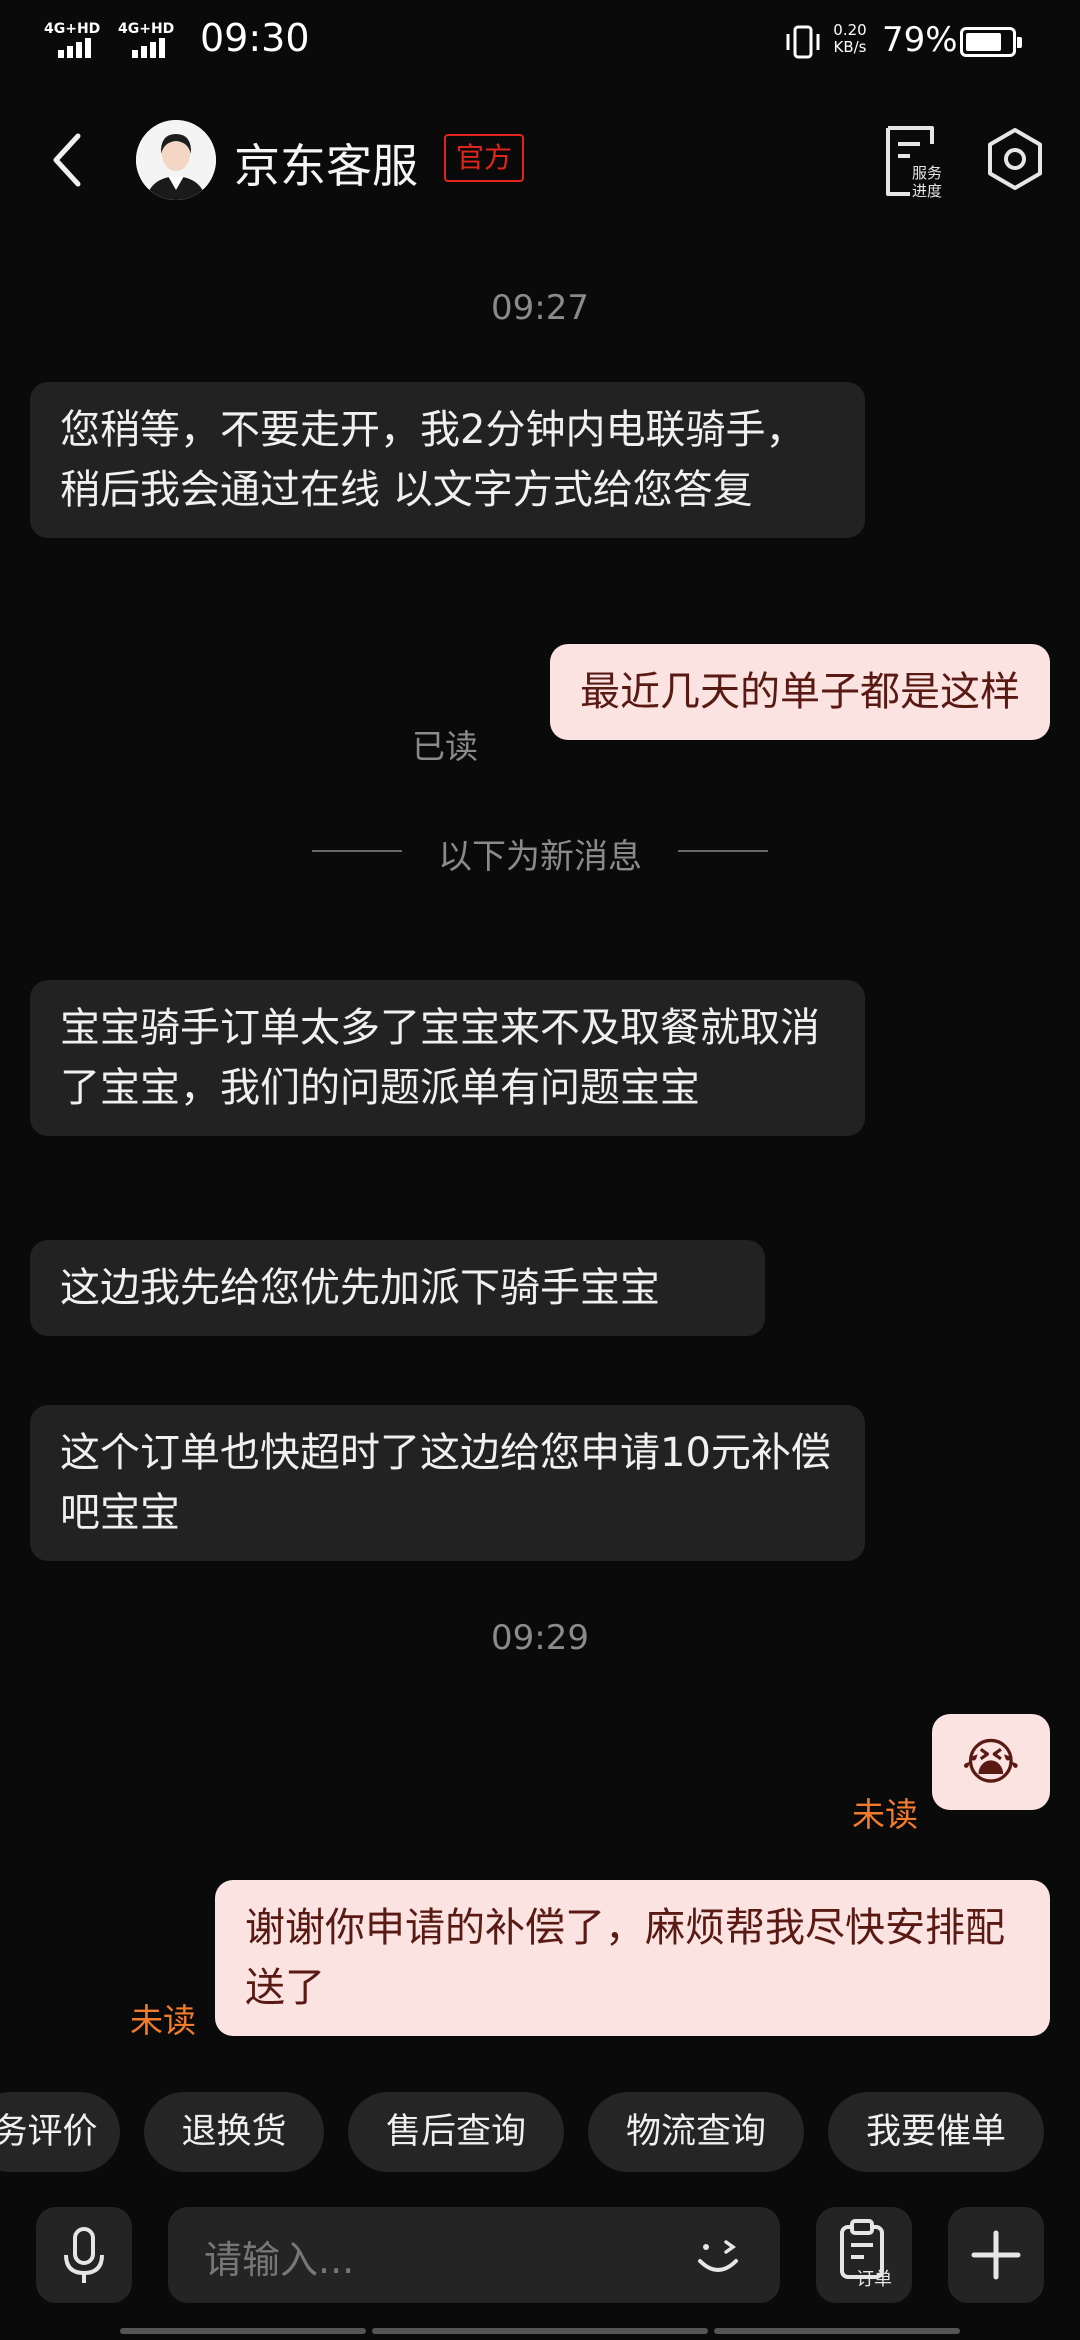  What do you see at coordinates (540, 851) in the screenshot?
I see `new-messages-divider: 以下为新消息` at bounding box center [540, 851].